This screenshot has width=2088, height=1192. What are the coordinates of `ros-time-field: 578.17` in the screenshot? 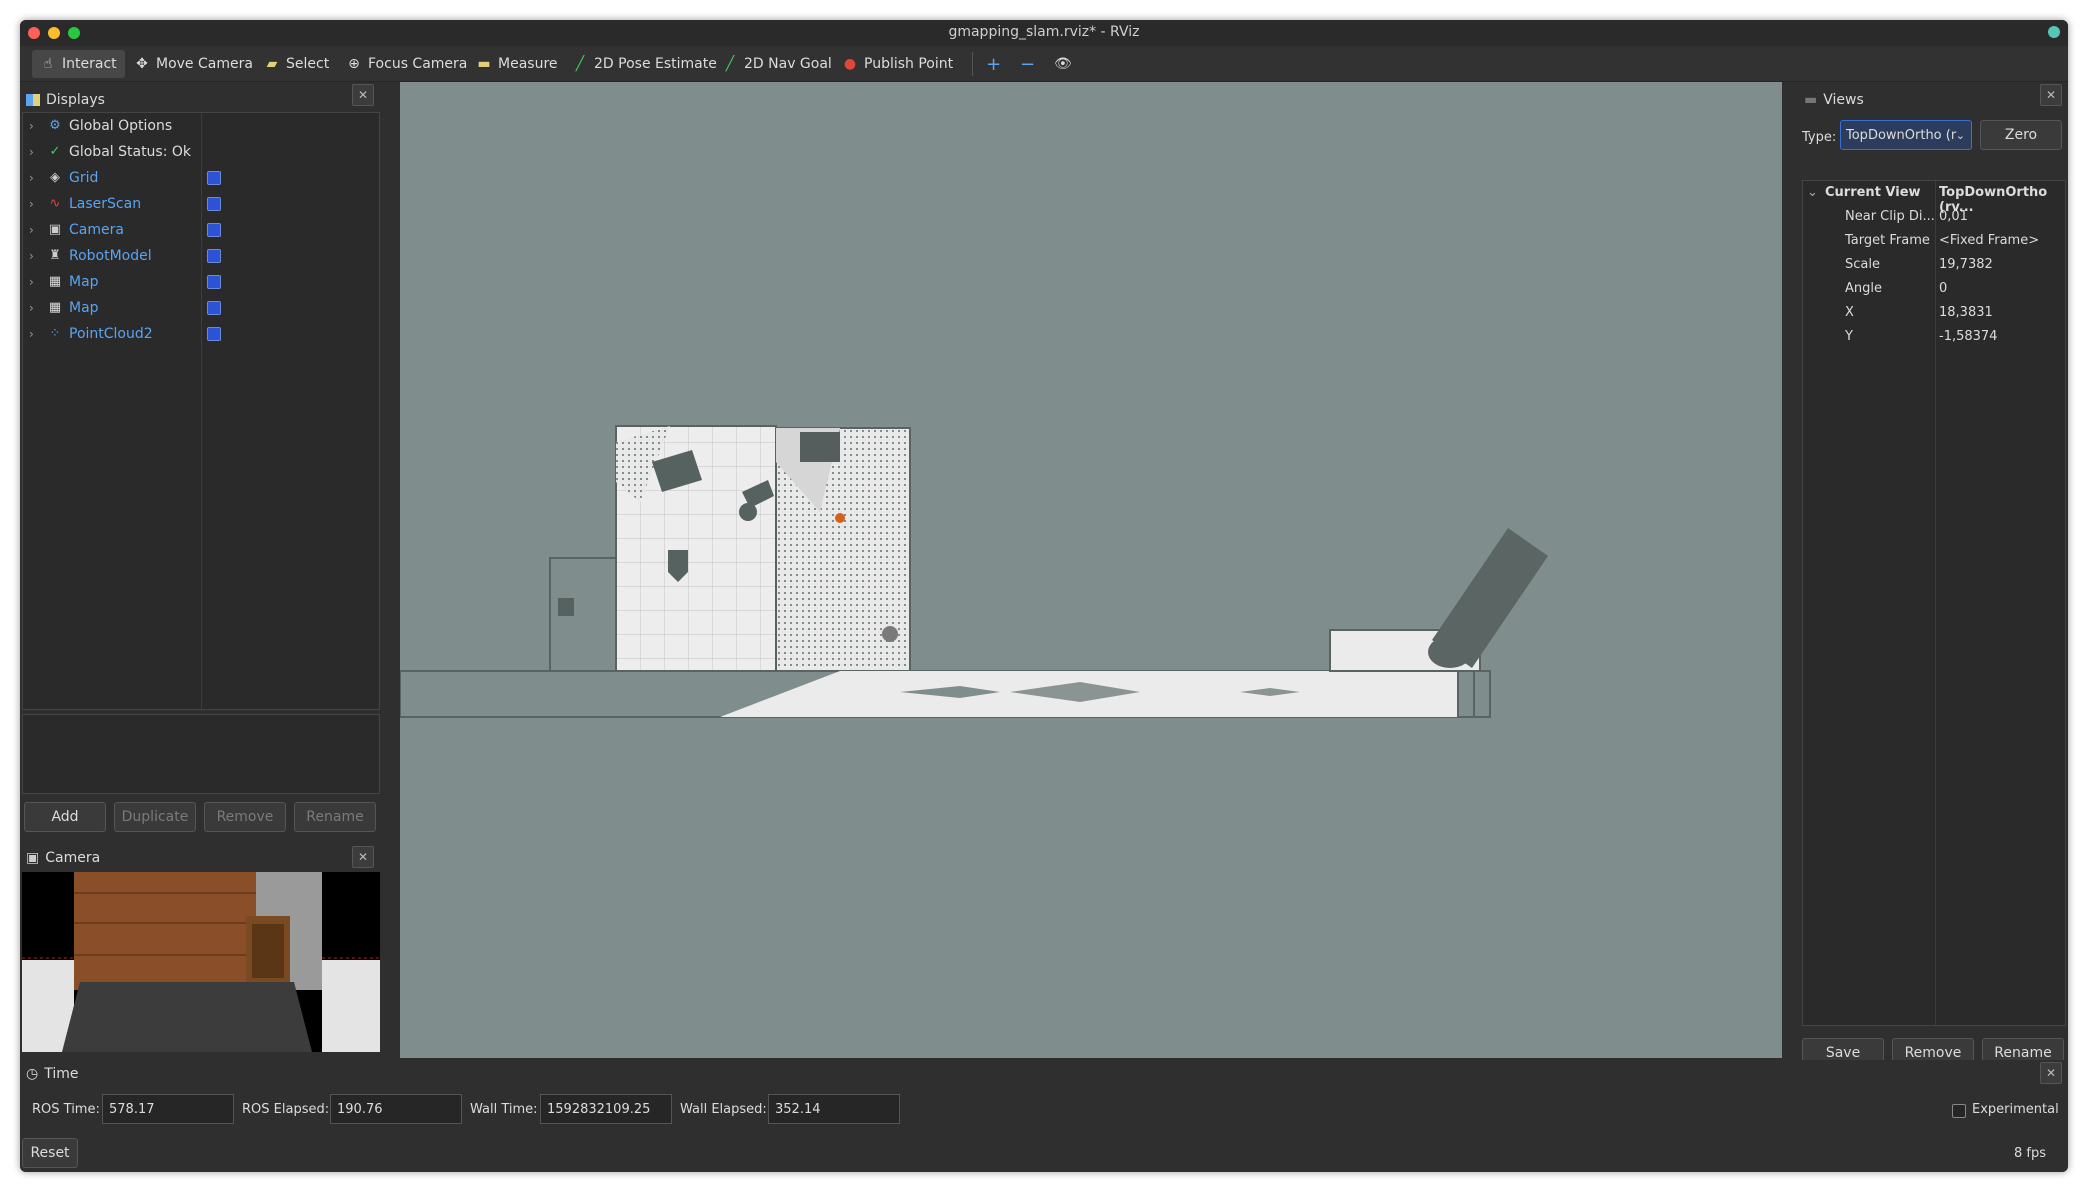 It's located at (168, 1109).